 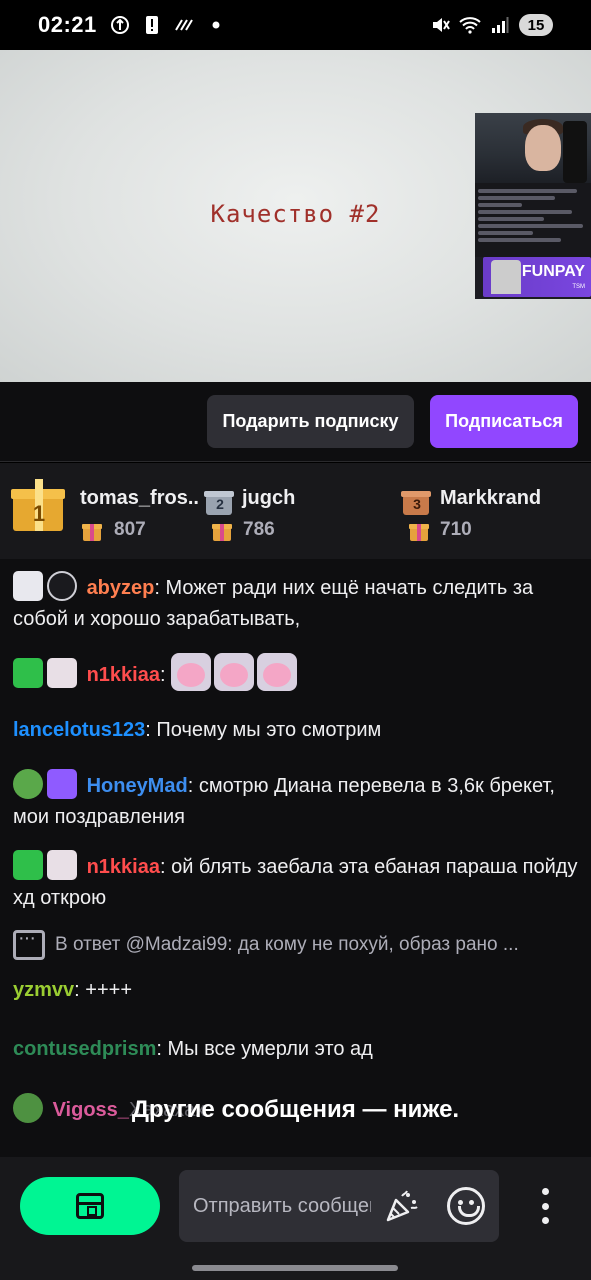 I want to click on gold-gift-icon: 1, so click(x=38, y=505).